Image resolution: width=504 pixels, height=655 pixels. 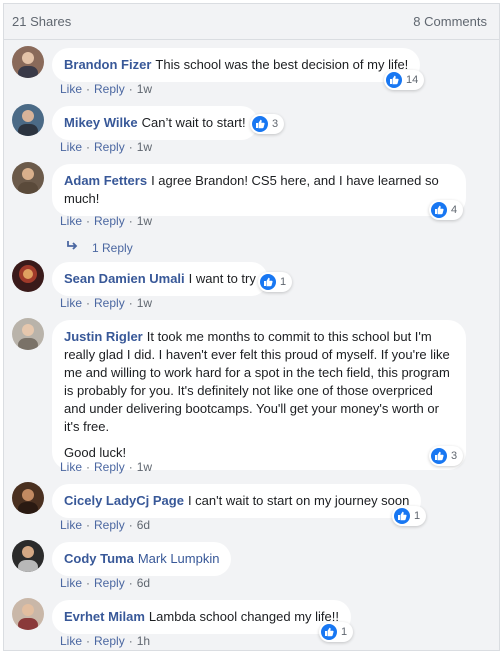 I want to click on tagged-user: Mark Lumpkin, so click(x=179, y=558).